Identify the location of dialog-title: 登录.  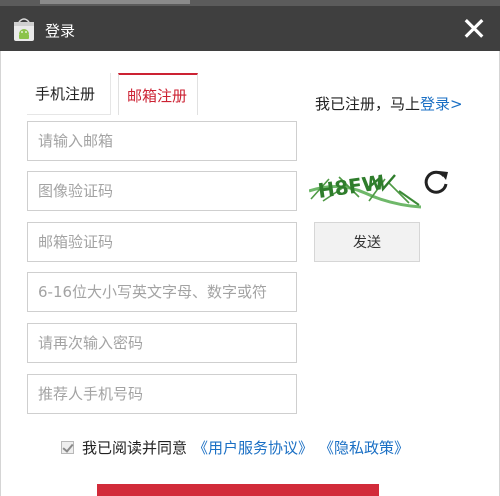
(60, 31).